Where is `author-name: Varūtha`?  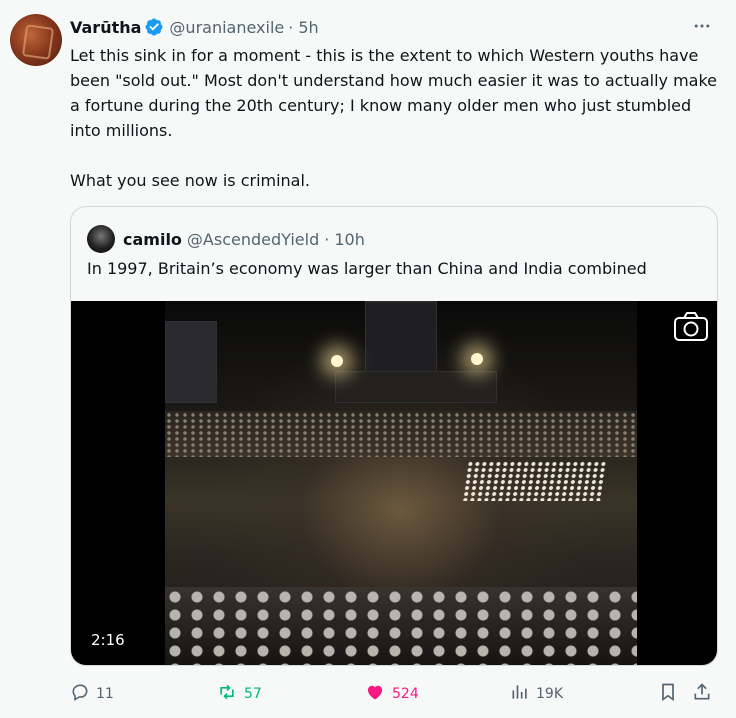 author-name: Varūtha is located at coordinates (105, 27).